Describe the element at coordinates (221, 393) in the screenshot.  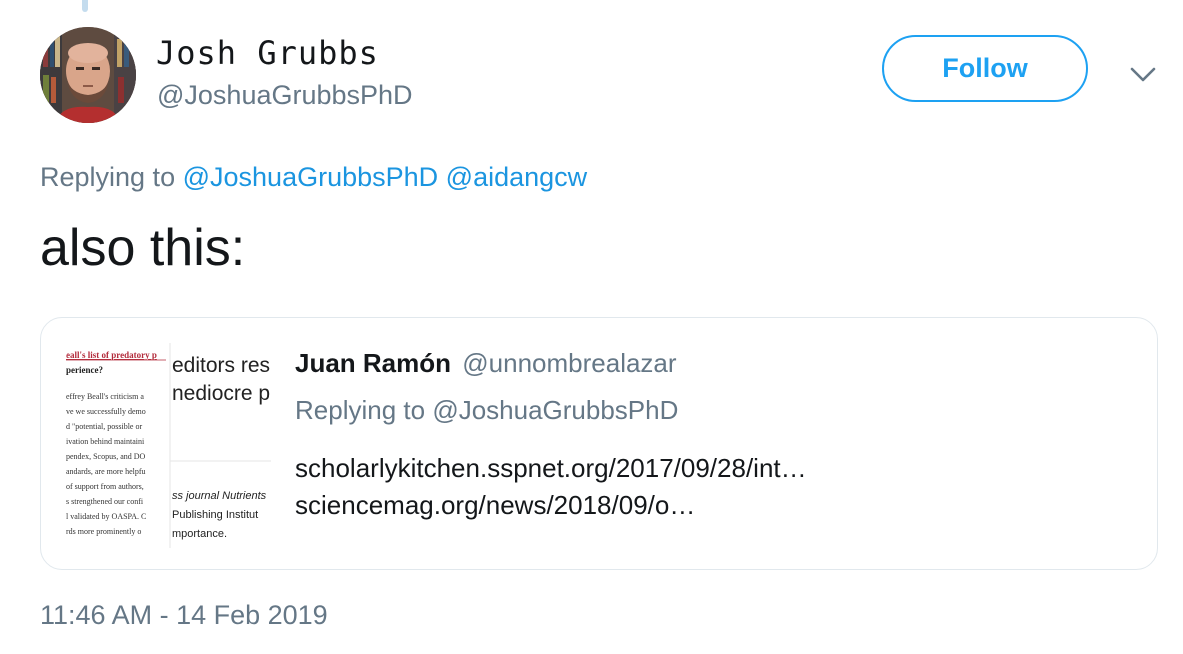
I see `thumbnail-overlay-line: nediocre pa` at that location.